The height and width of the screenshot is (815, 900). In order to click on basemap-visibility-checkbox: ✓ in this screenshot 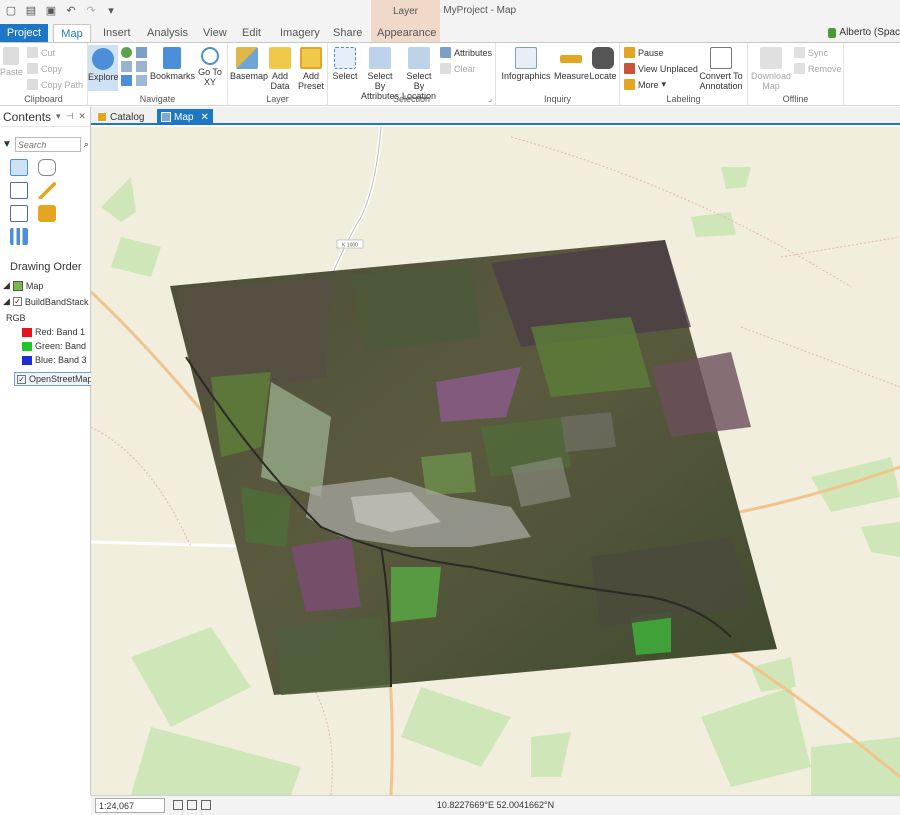, I will do `click(21, 379)`.